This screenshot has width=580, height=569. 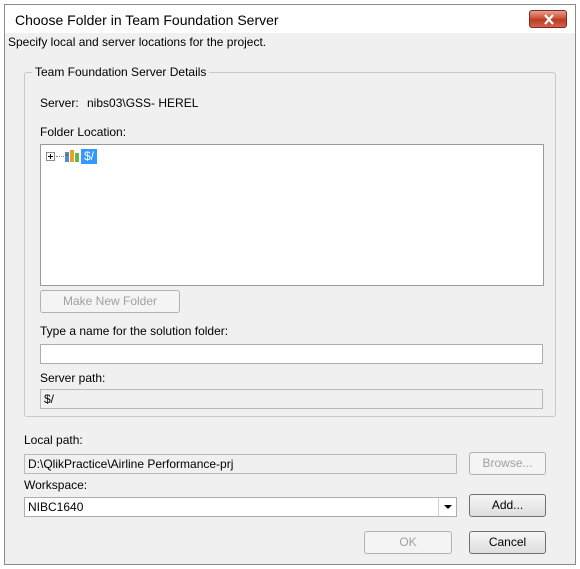 I want to click on solution-folder-input, so click(x=291, y=354).